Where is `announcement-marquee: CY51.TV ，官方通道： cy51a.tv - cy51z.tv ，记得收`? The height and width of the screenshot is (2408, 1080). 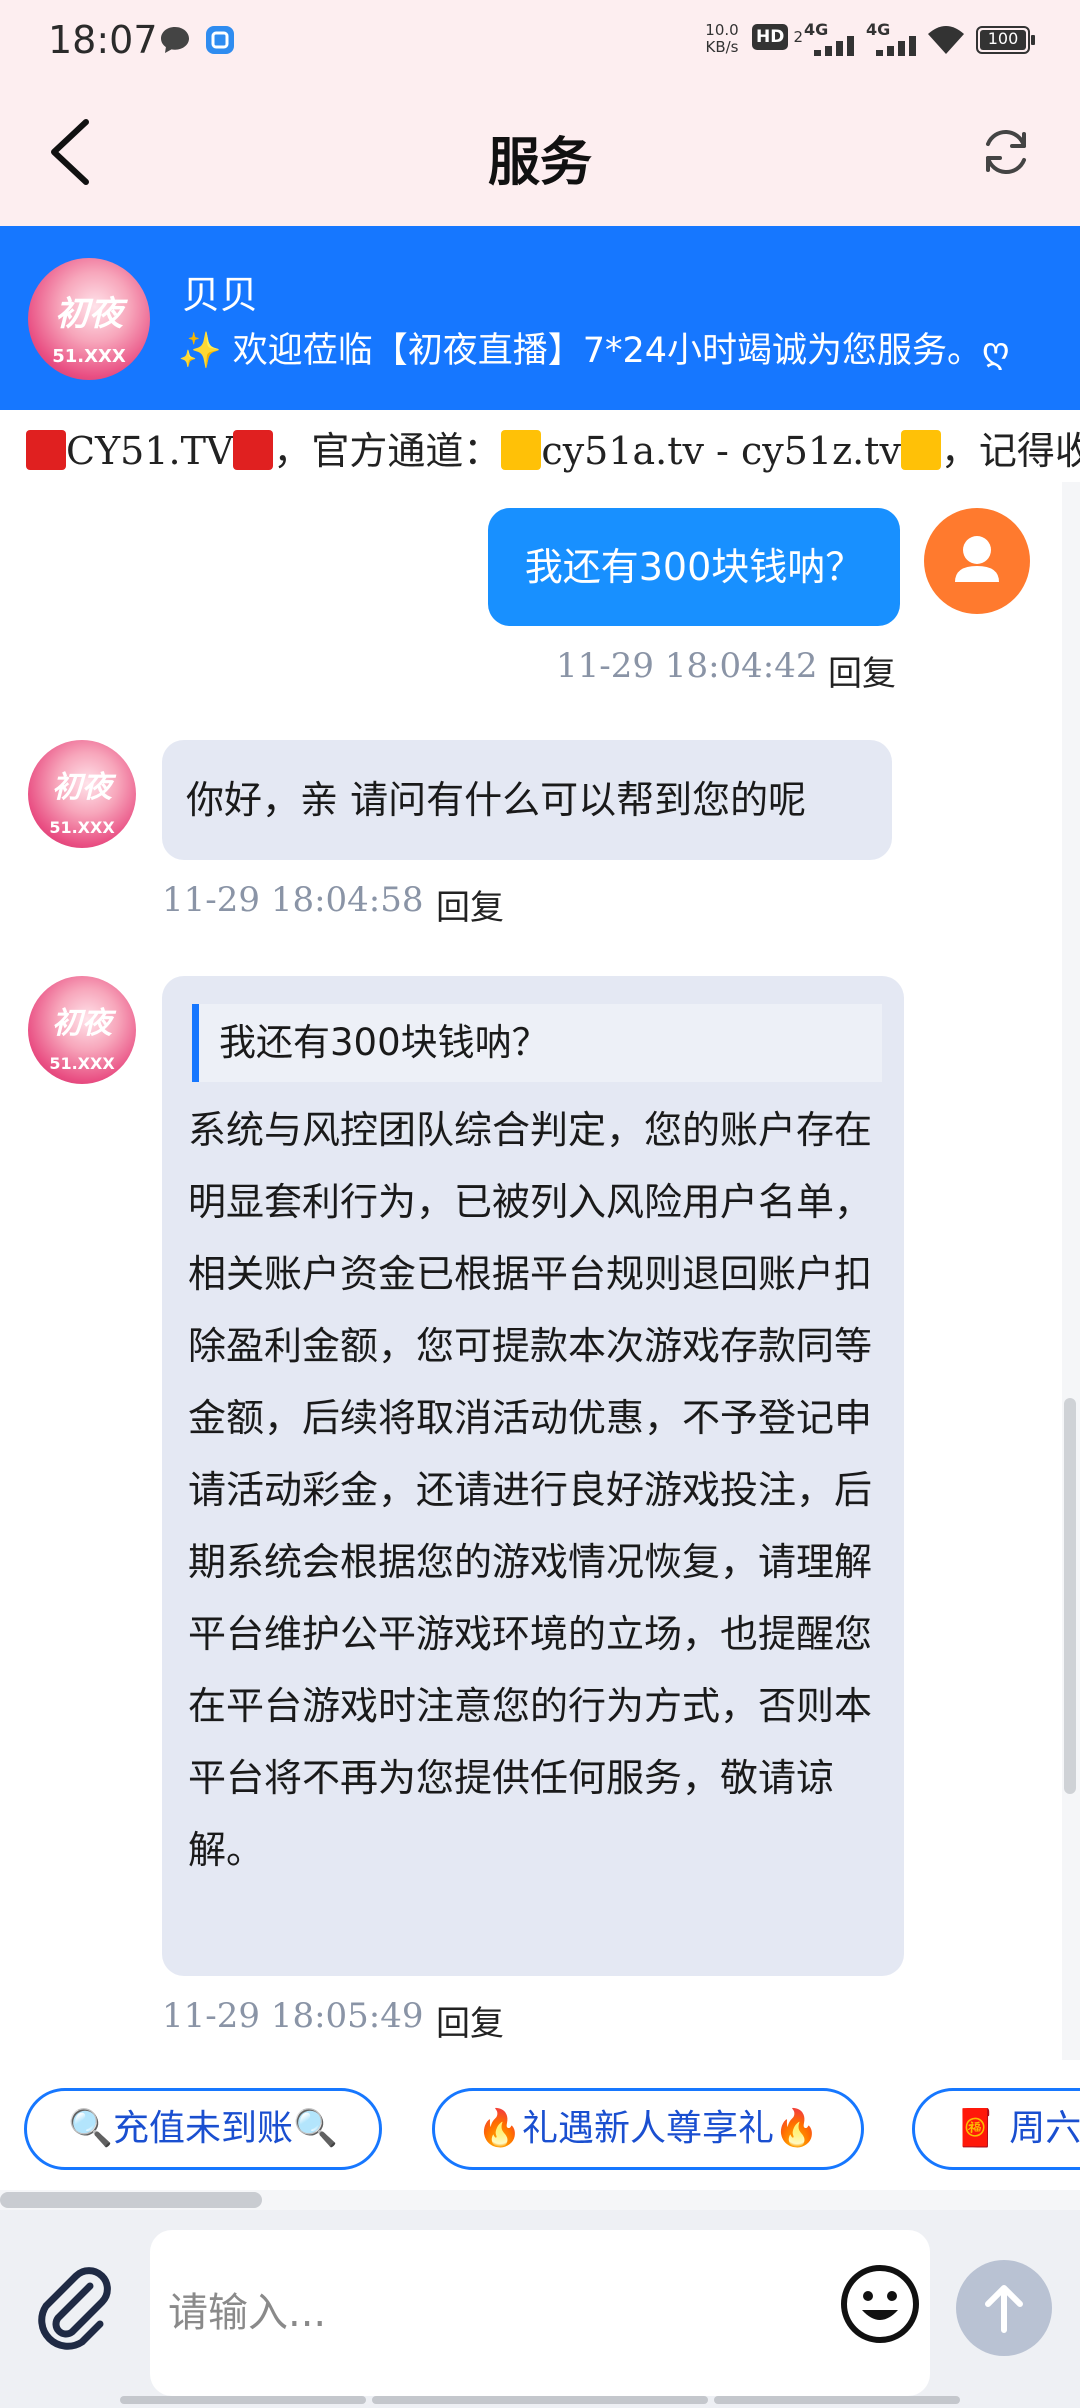
announcement-marquee: CY51.TV ，官方通道： cy51a.tv - cy51z.tv ，记得收 is located at coordinates (540, 446).